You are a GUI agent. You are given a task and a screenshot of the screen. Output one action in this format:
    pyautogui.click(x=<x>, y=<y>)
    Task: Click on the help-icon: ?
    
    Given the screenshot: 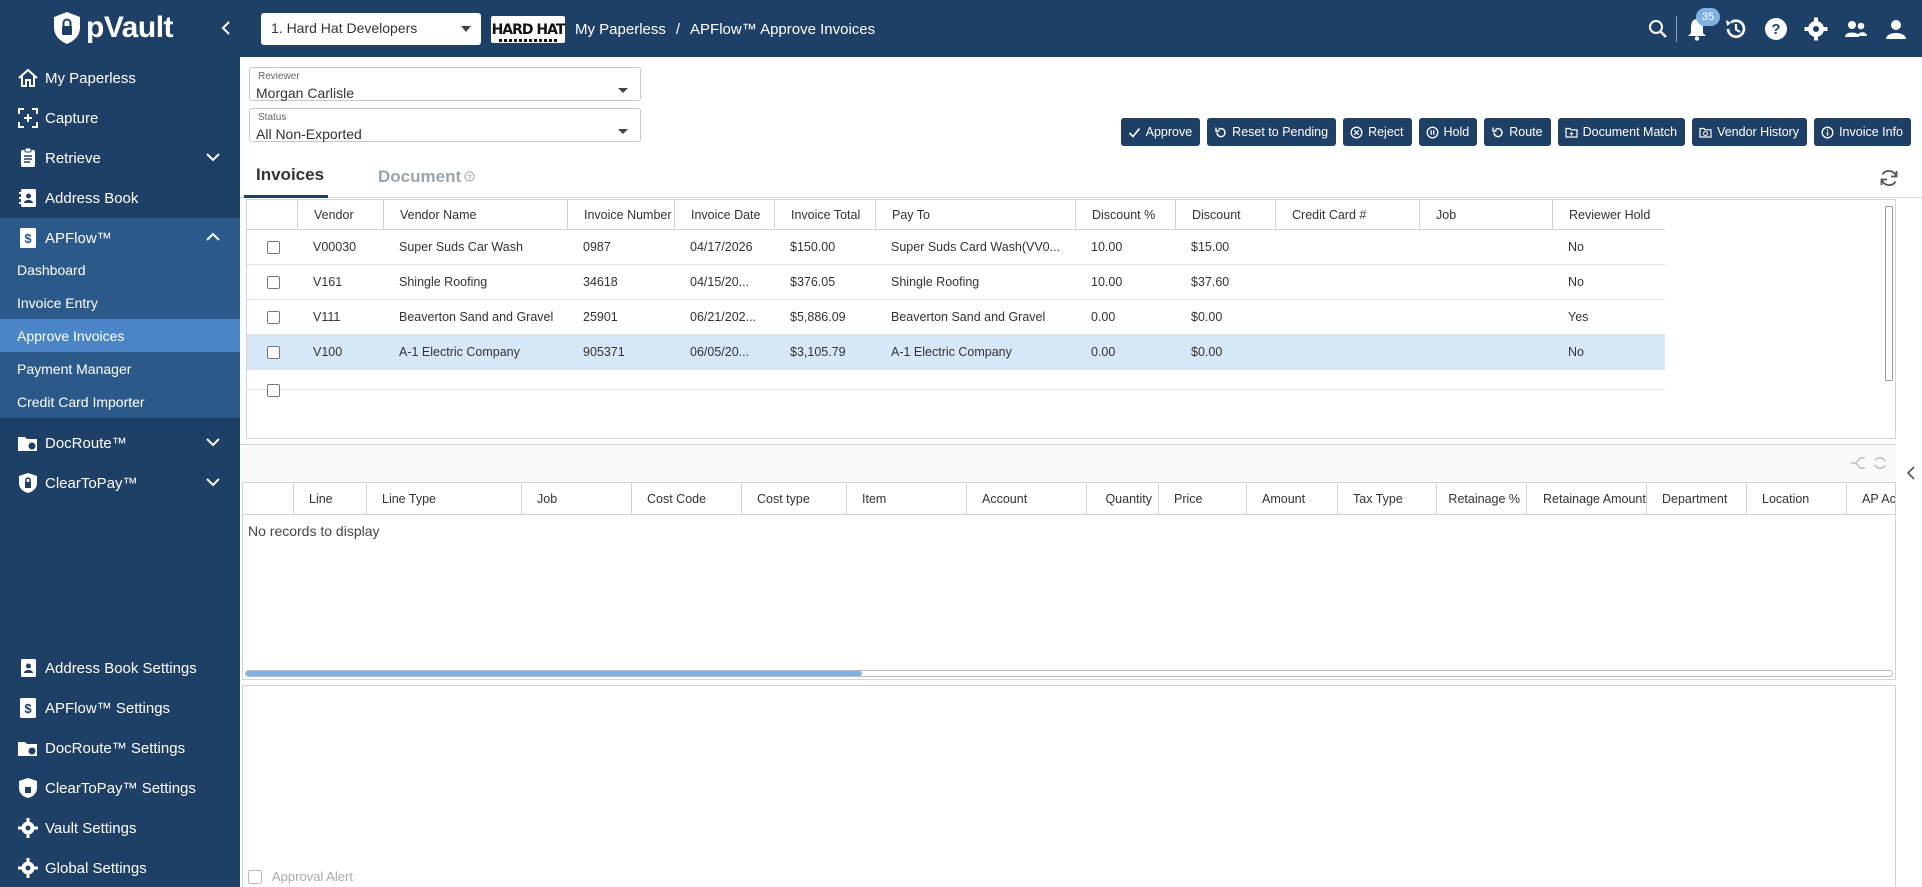 What is the action you would take?
    pyautogui.click(x=1776, y=29)
    